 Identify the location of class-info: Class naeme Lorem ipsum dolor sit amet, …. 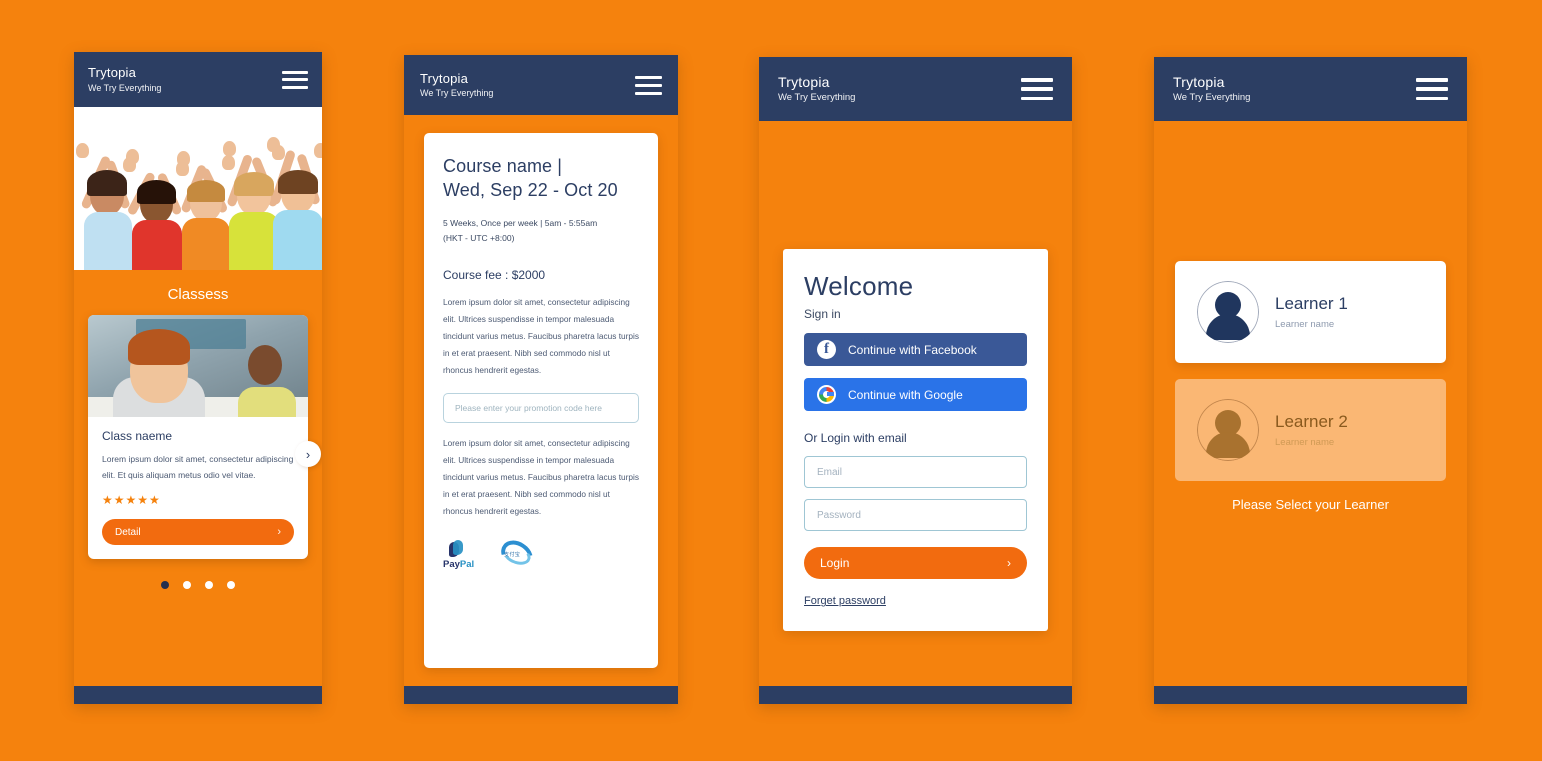
(198, 488).